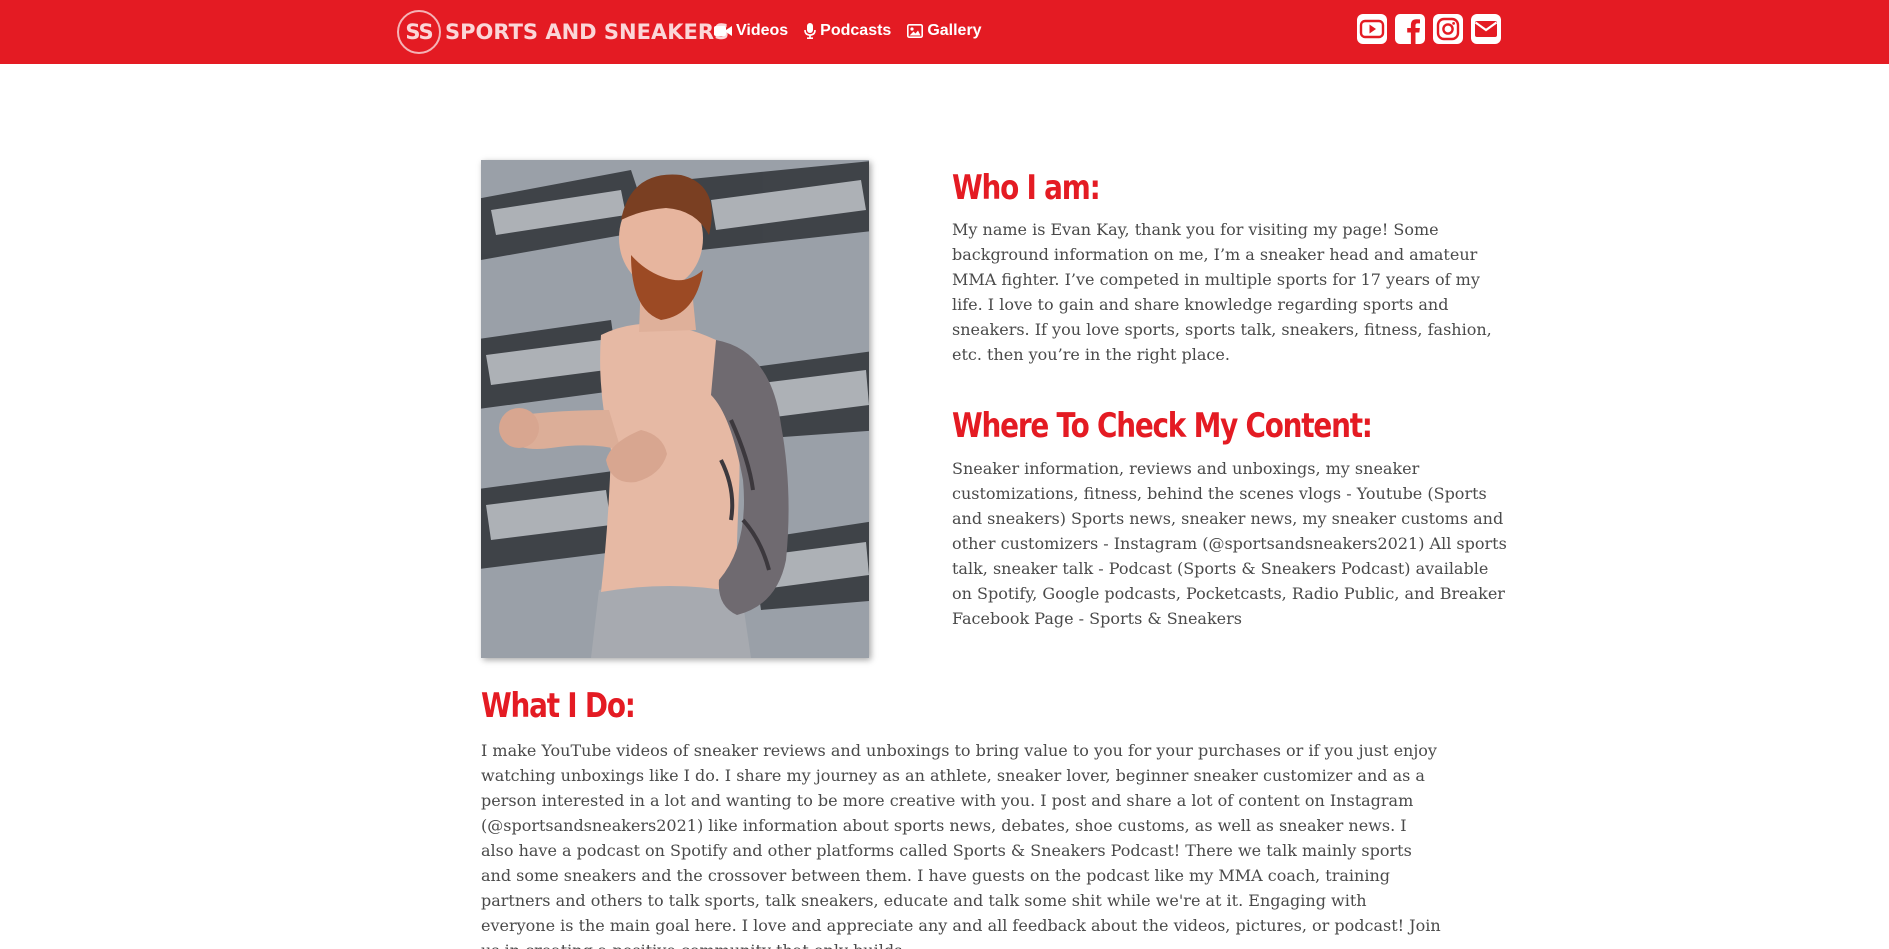  I want to click on youtube-icon, so click(1372, 29).